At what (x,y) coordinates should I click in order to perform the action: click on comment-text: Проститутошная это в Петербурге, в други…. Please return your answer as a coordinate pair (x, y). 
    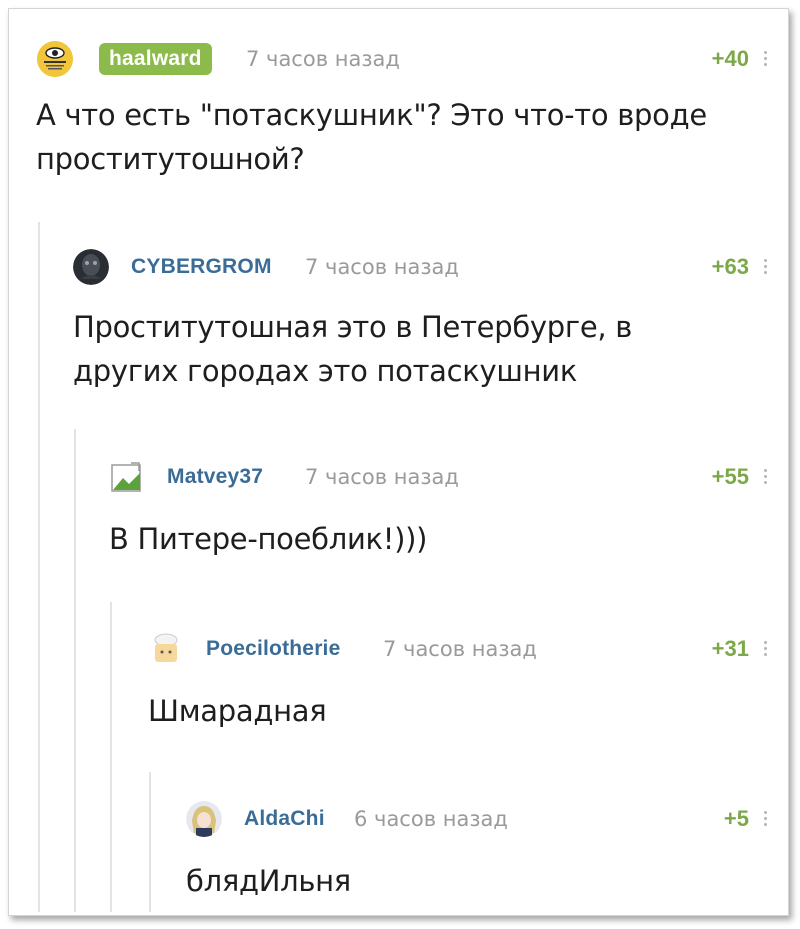
    Looking at the image, I should click on (423, 349).